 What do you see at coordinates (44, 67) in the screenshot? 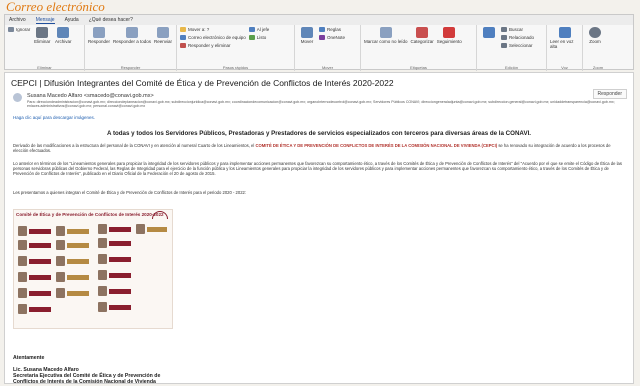
I see `group-caption: Eliminar` at bounding box center [44, 67].